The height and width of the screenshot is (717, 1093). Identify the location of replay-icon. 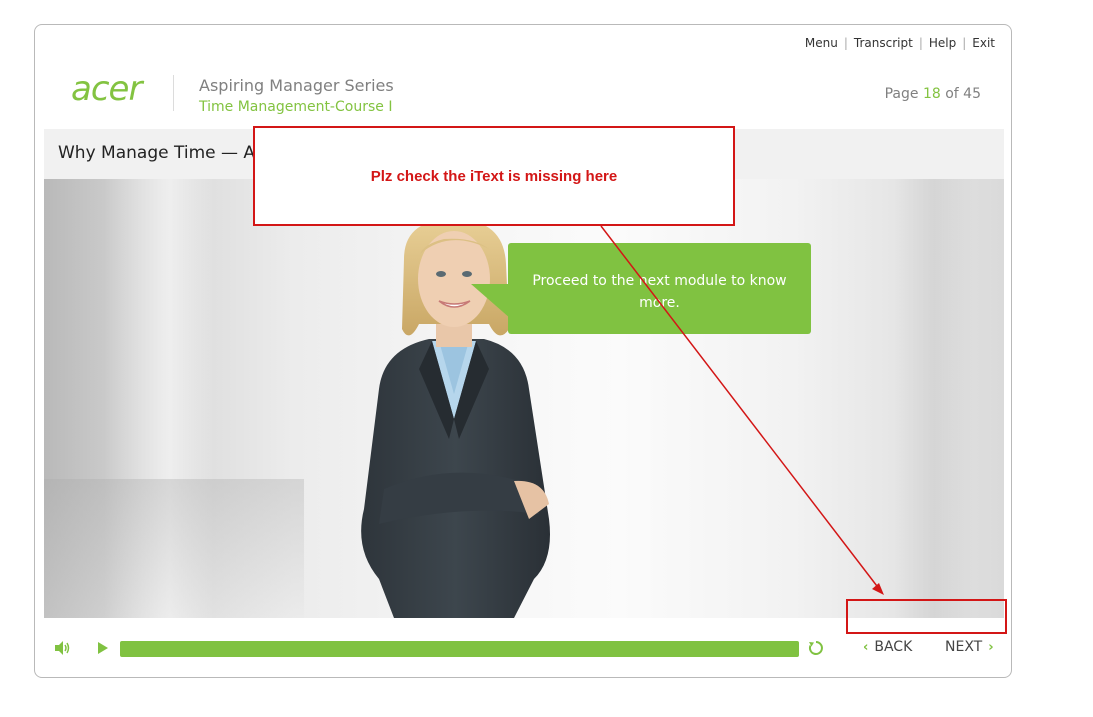
(816, 648).